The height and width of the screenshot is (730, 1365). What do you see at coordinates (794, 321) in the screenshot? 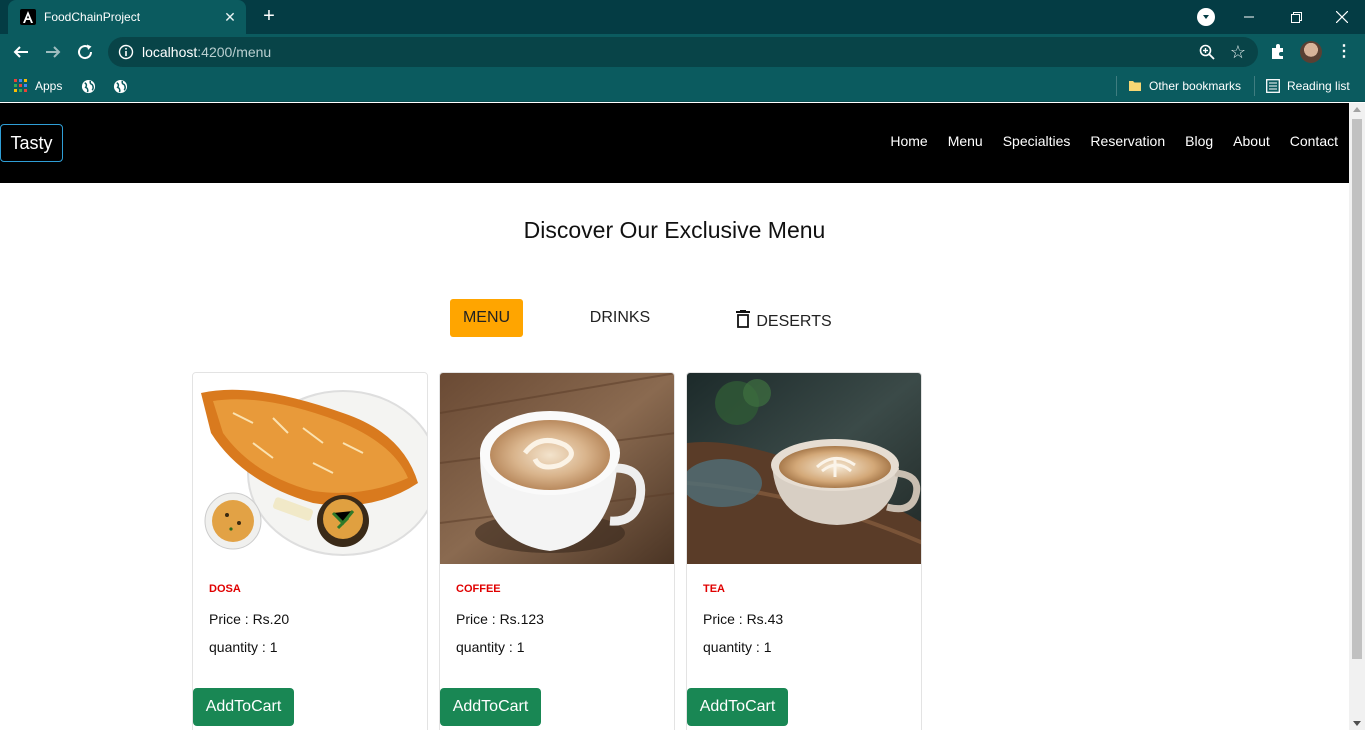
I see `filter-deserts-label: DESERTS` at bounding box center [794, 321].